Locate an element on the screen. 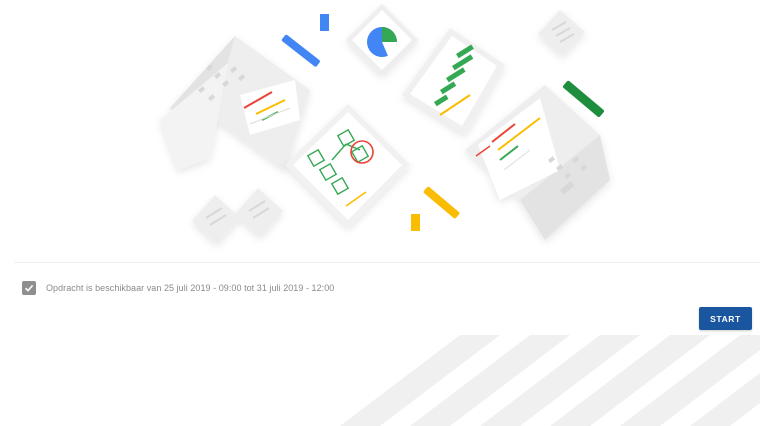 The height and width of the screenshot is (426, 760). stripes-pattern-icon is located at coordinates (550, 380).